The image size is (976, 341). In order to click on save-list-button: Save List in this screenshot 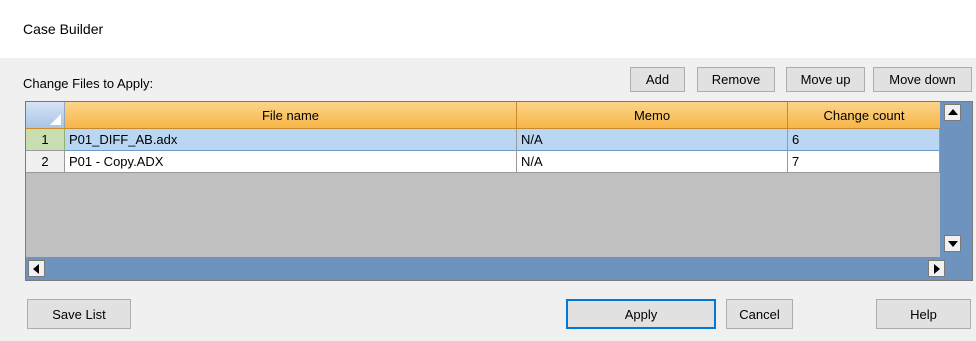, I will do `click(79, 314)`.